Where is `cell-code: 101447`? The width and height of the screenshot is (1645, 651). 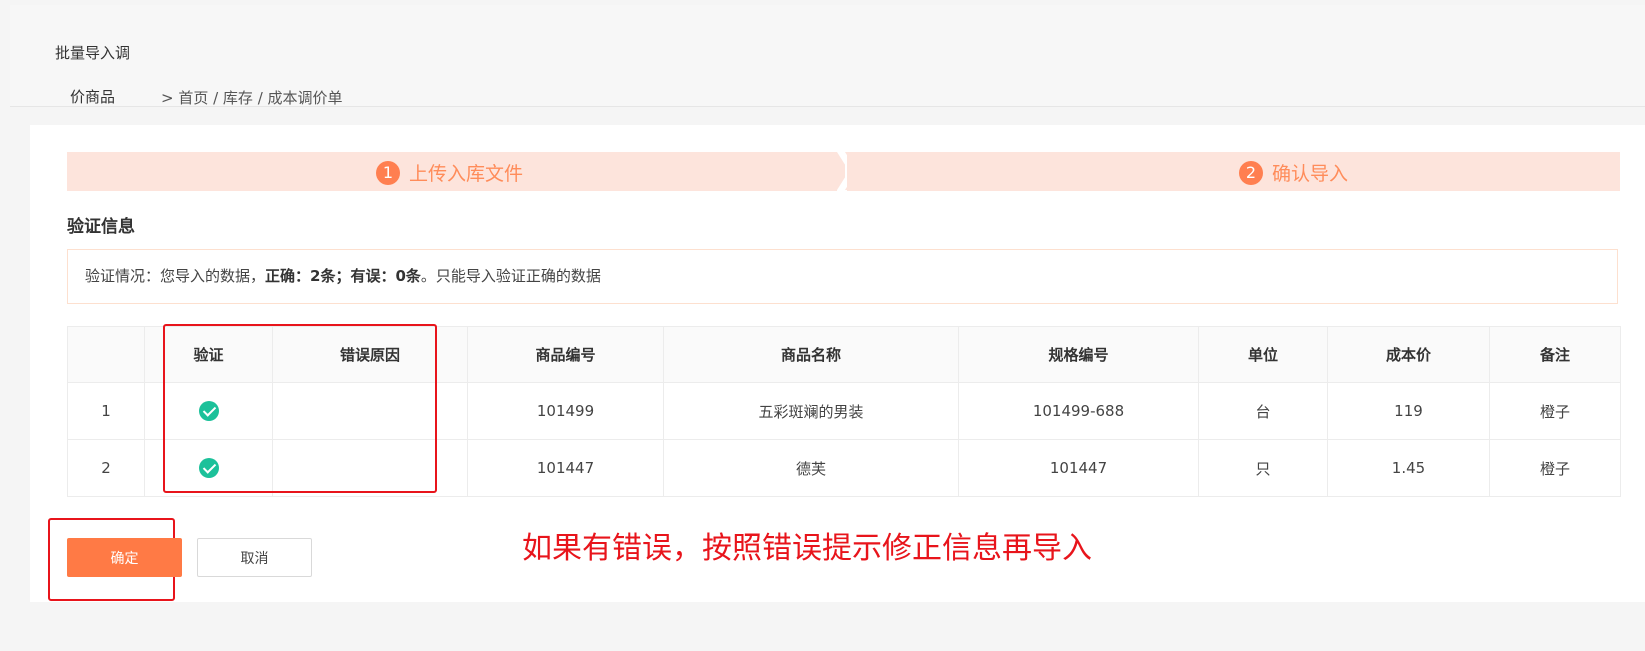 cell-code: 101447 is located at coordinates (565, 468).